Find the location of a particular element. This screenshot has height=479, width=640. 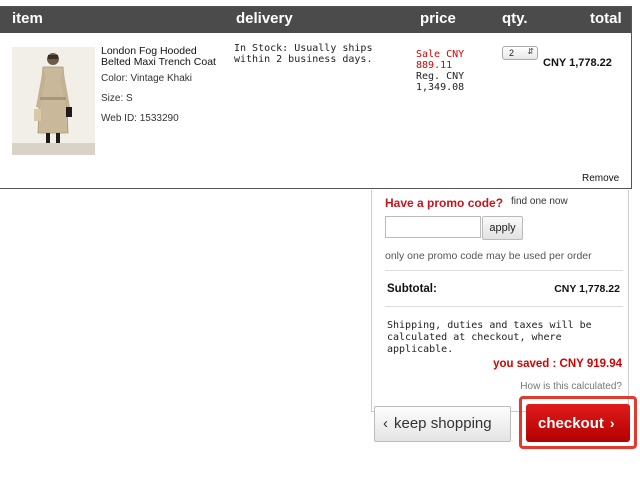

cart-header: item delivery price qty. total is located at coordinates (315, 20).